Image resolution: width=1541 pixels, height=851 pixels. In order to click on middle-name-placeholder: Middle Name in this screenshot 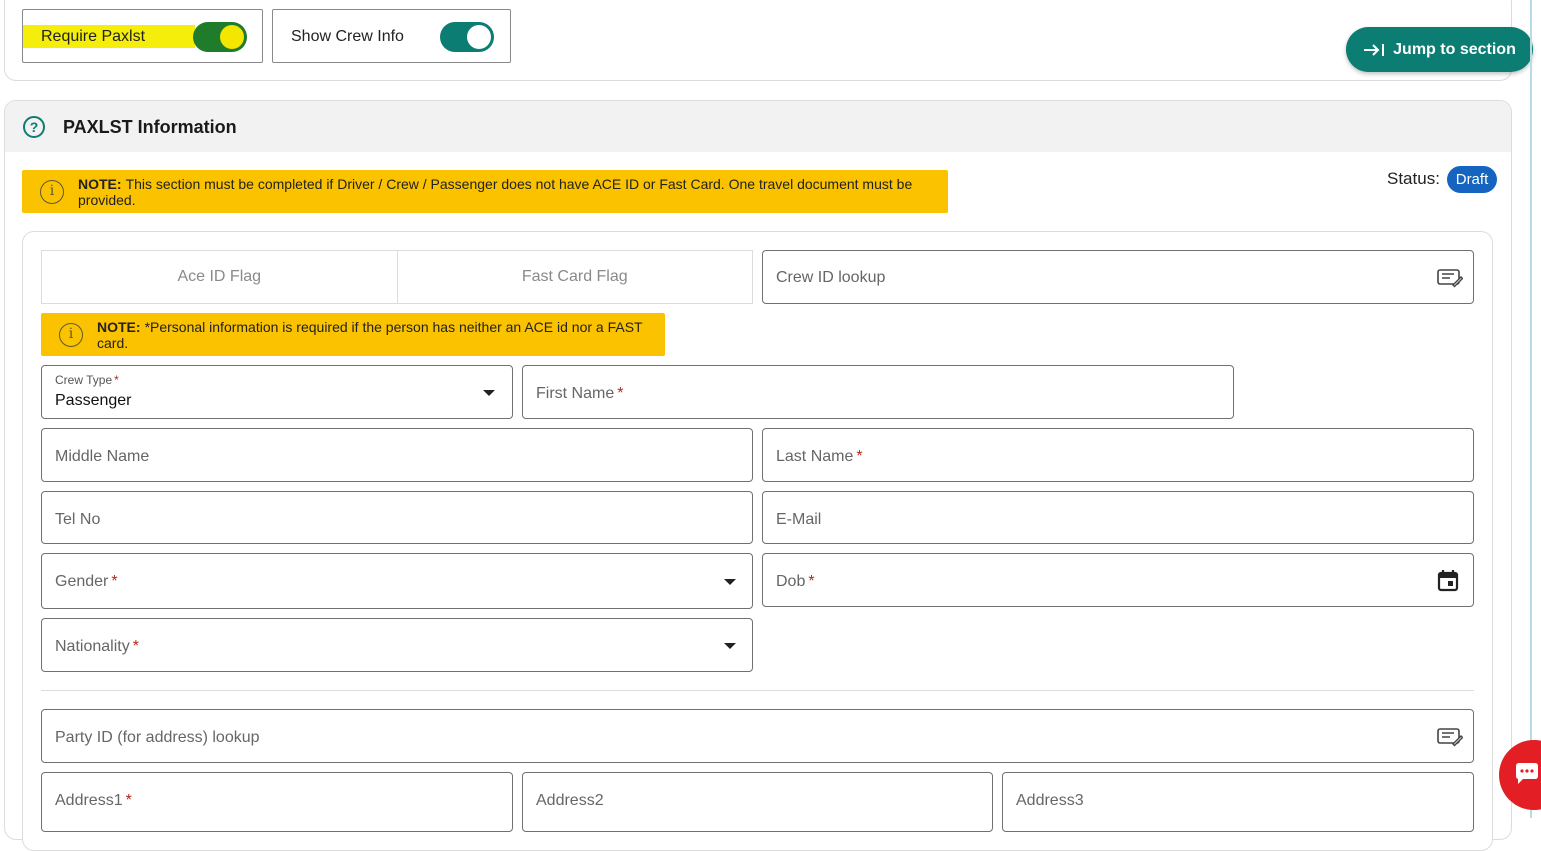, I will do `click(102, 456)`.